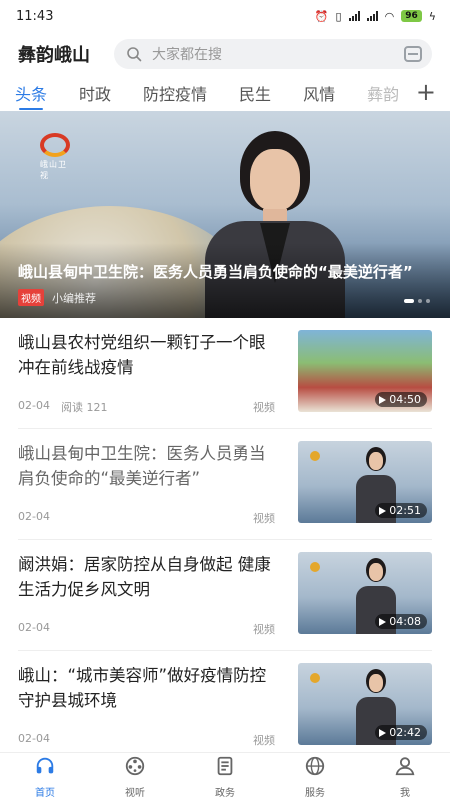 The height and width of the screenshot is (800, 450). What do you see at coordinates (413, 54) in the screenshot?
I see `scan-icon` at bounding box center [413, 54].